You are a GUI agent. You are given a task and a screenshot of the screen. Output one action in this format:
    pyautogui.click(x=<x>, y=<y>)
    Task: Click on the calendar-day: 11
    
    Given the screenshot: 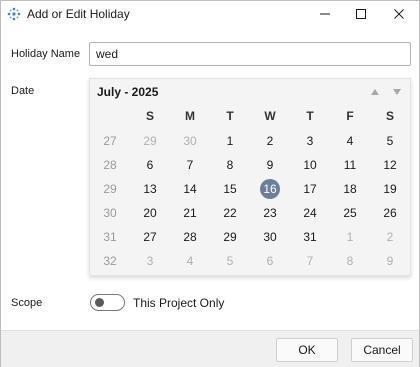 What is the action you would take?
    pyautogui.click(x=350, y=165)
    